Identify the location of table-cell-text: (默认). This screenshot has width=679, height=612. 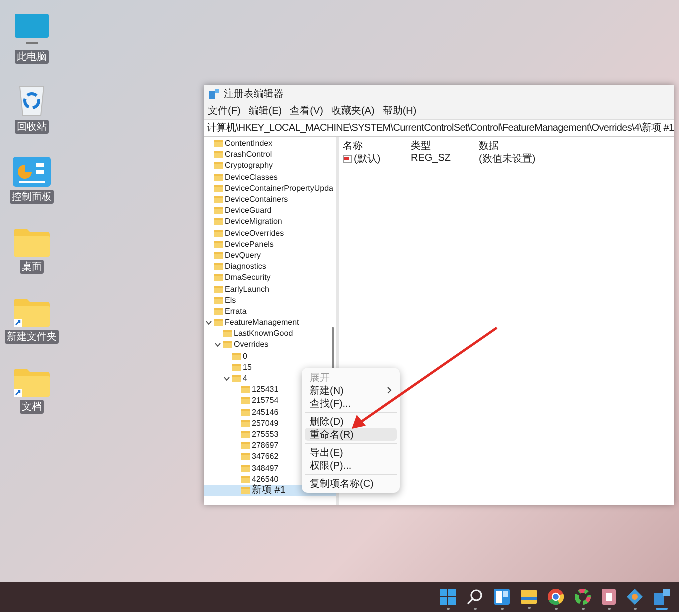
(367, 159).